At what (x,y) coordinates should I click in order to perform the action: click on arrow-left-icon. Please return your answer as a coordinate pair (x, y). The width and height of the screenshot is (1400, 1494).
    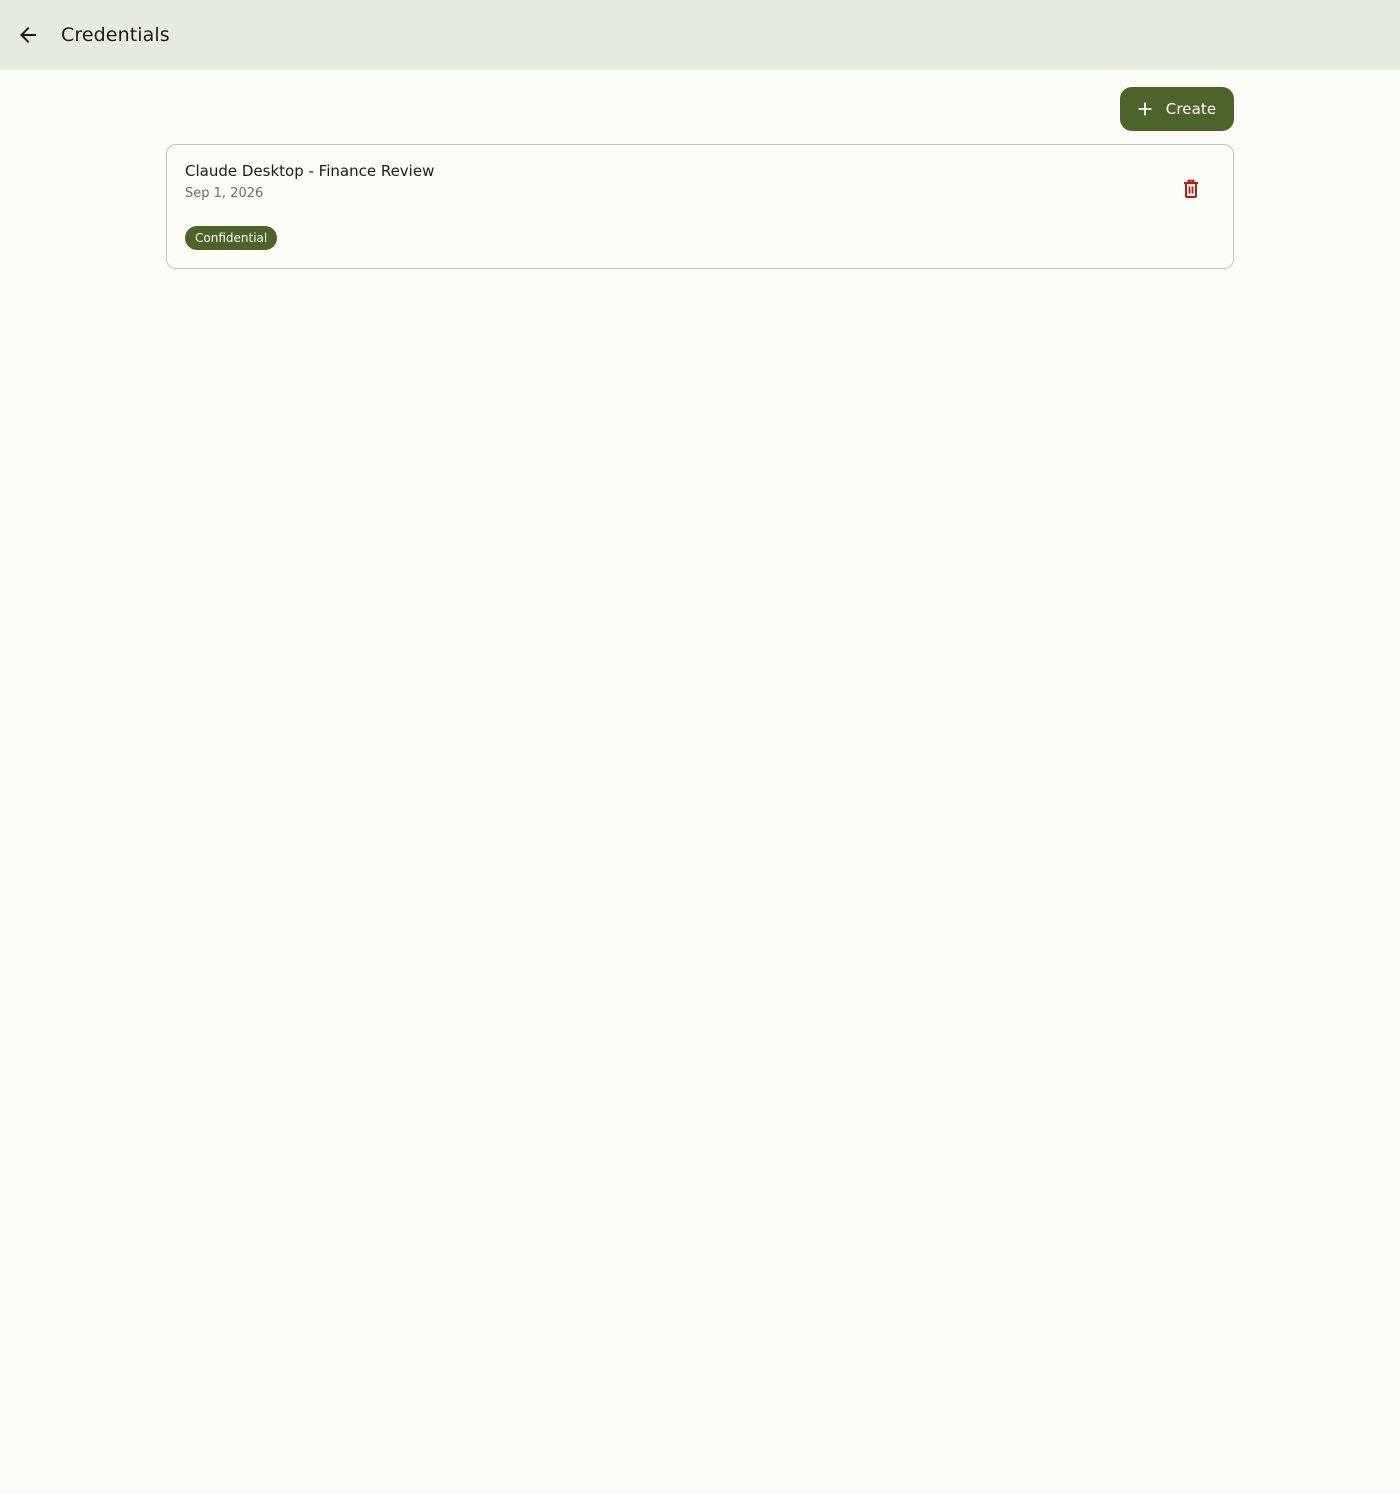
    Looking at the image, I should click on (28, 35).